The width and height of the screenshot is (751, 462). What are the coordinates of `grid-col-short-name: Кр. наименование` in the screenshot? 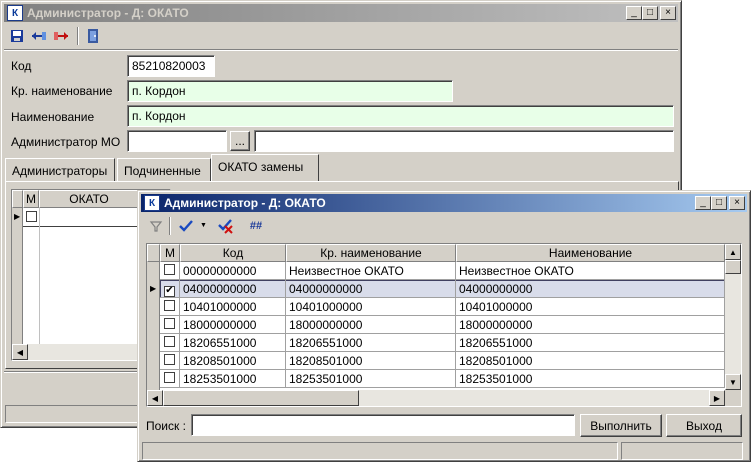 It's located at (371, 253).